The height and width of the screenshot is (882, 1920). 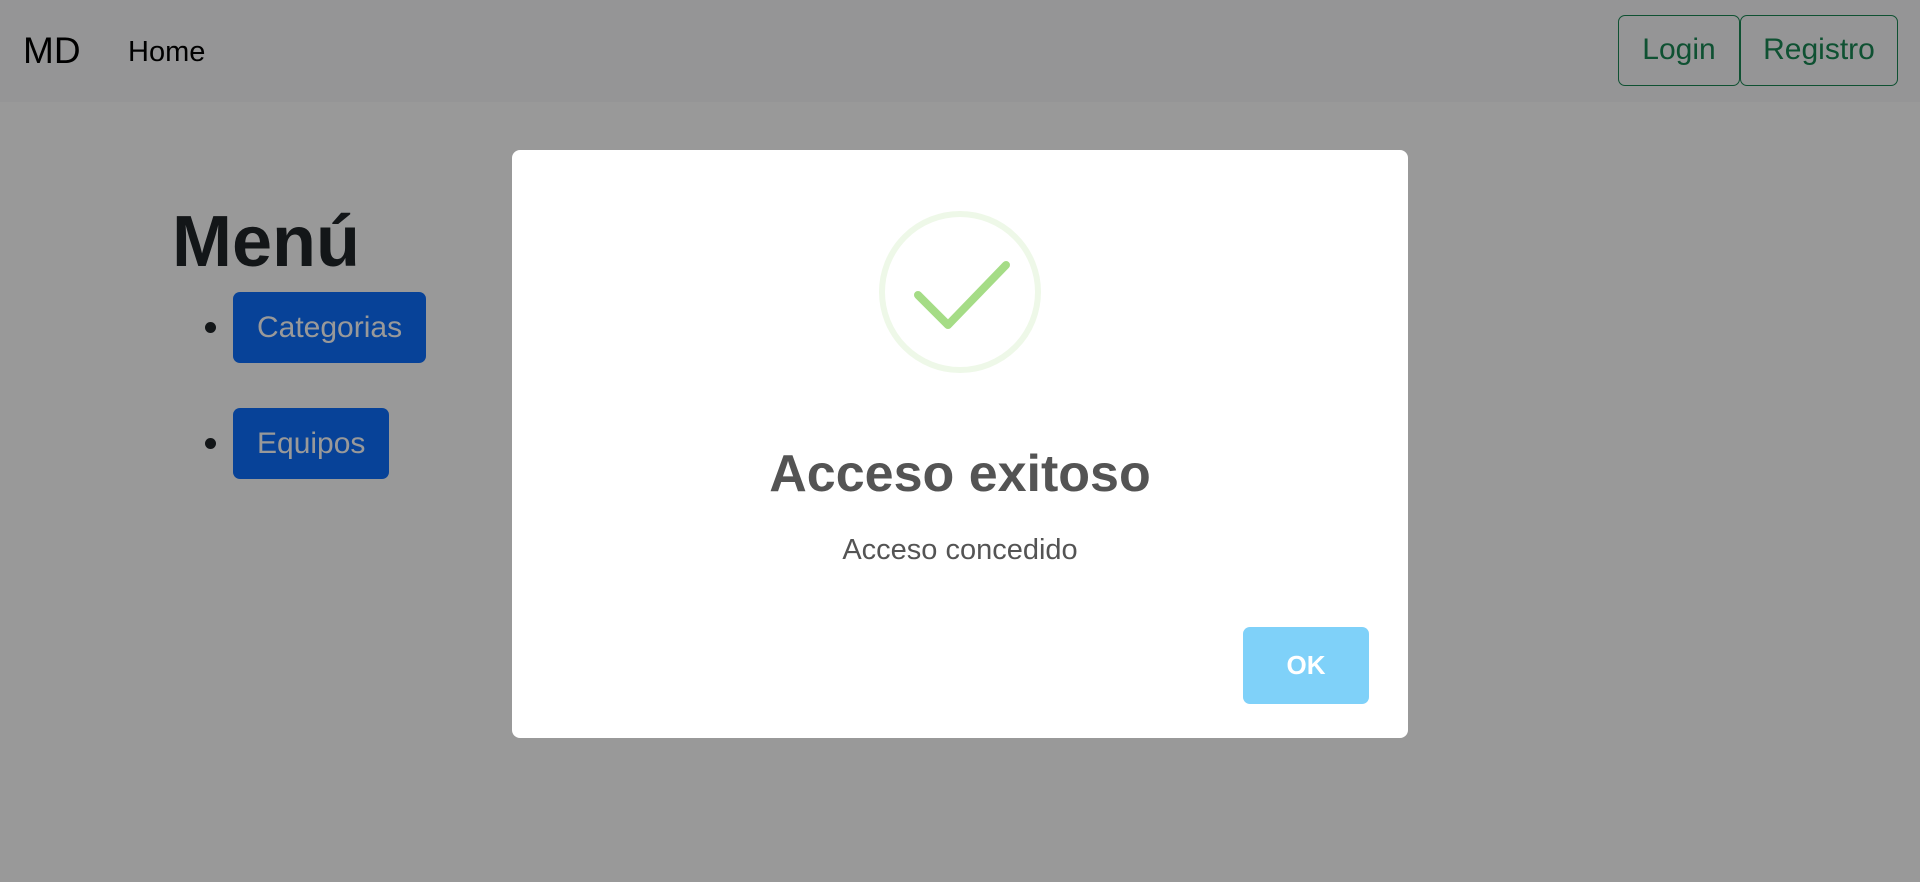 What do you see at coordinates (1306, 665) in the screenshot?
I see `ok-button: OK` at bounding box center [1306, 665].